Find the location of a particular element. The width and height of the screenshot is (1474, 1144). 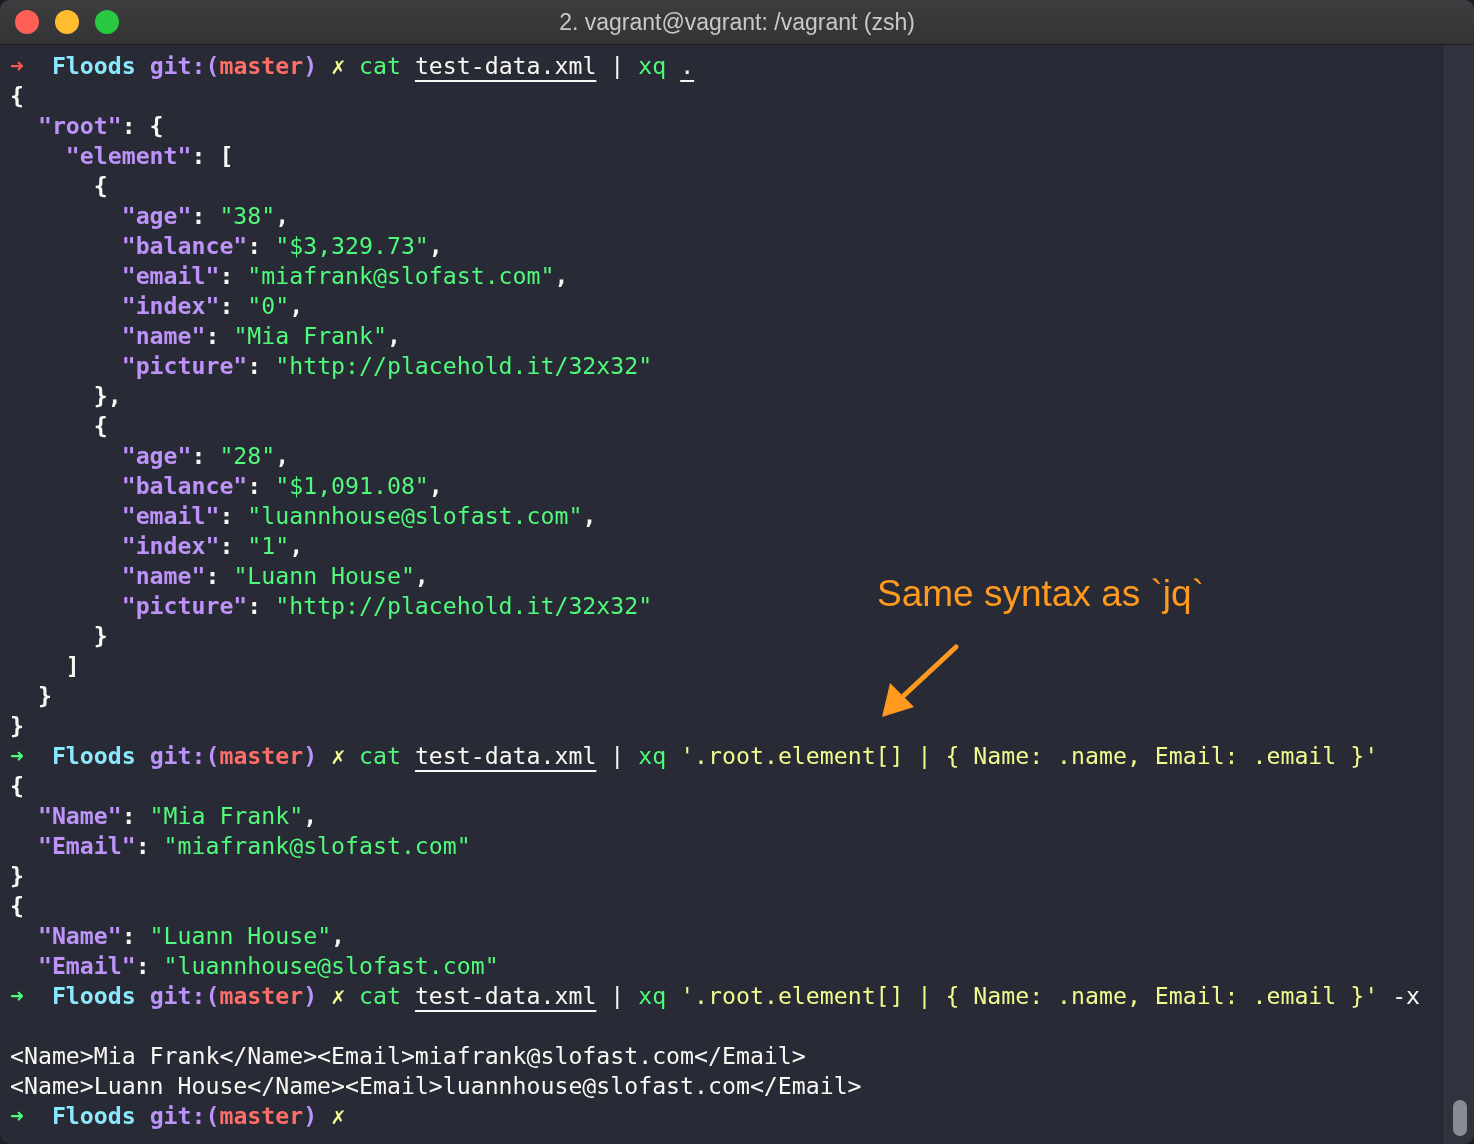

scrollbar is located at coordinates (1459, 594).